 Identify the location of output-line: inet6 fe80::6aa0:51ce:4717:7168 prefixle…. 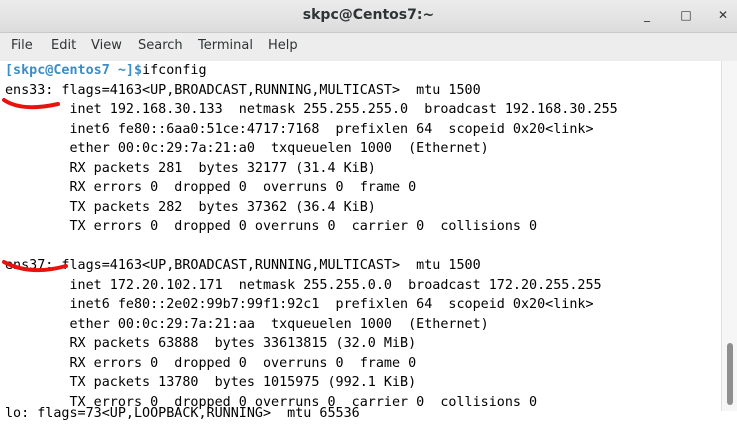
(299, 129).